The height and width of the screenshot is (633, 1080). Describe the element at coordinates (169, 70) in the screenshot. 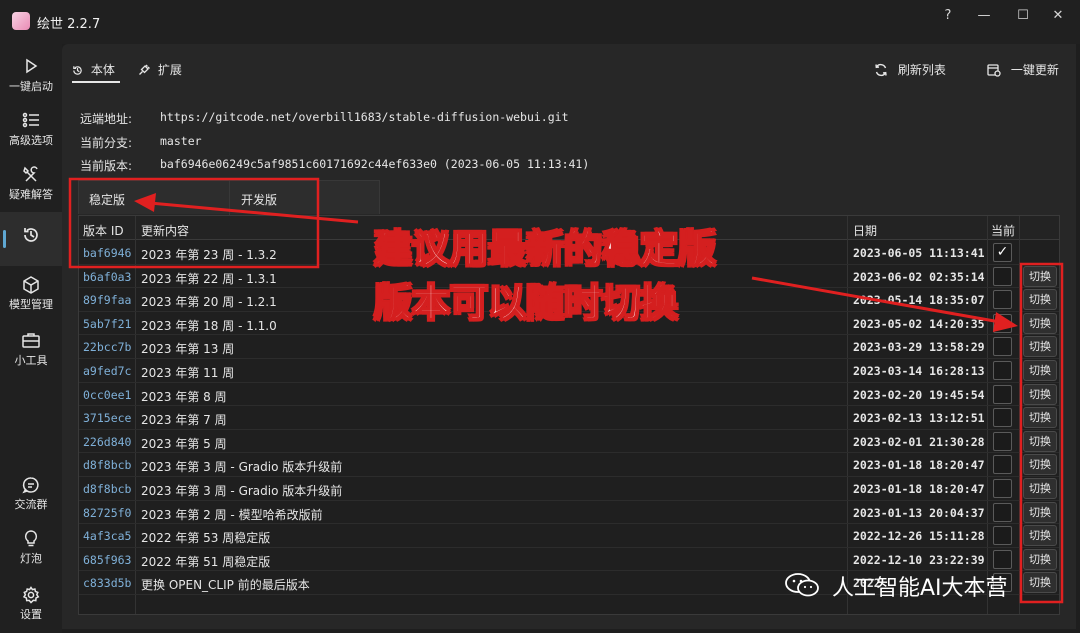

I see `tab-extensions-label: 扩展` at that location.